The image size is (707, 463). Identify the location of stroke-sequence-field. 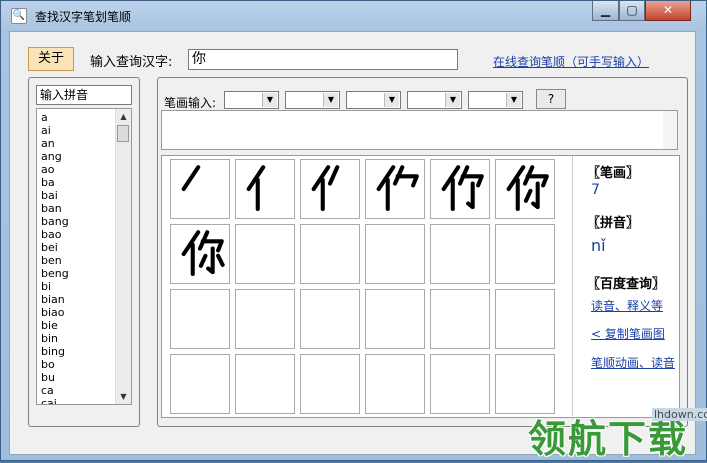
(419, 130).